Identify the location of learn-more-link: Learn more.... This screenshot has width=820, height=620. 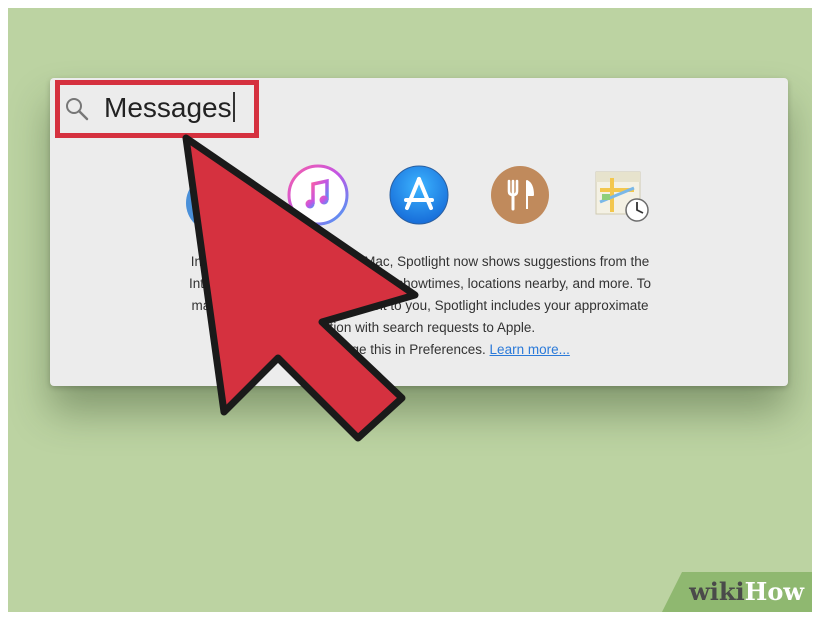
(530, 349).